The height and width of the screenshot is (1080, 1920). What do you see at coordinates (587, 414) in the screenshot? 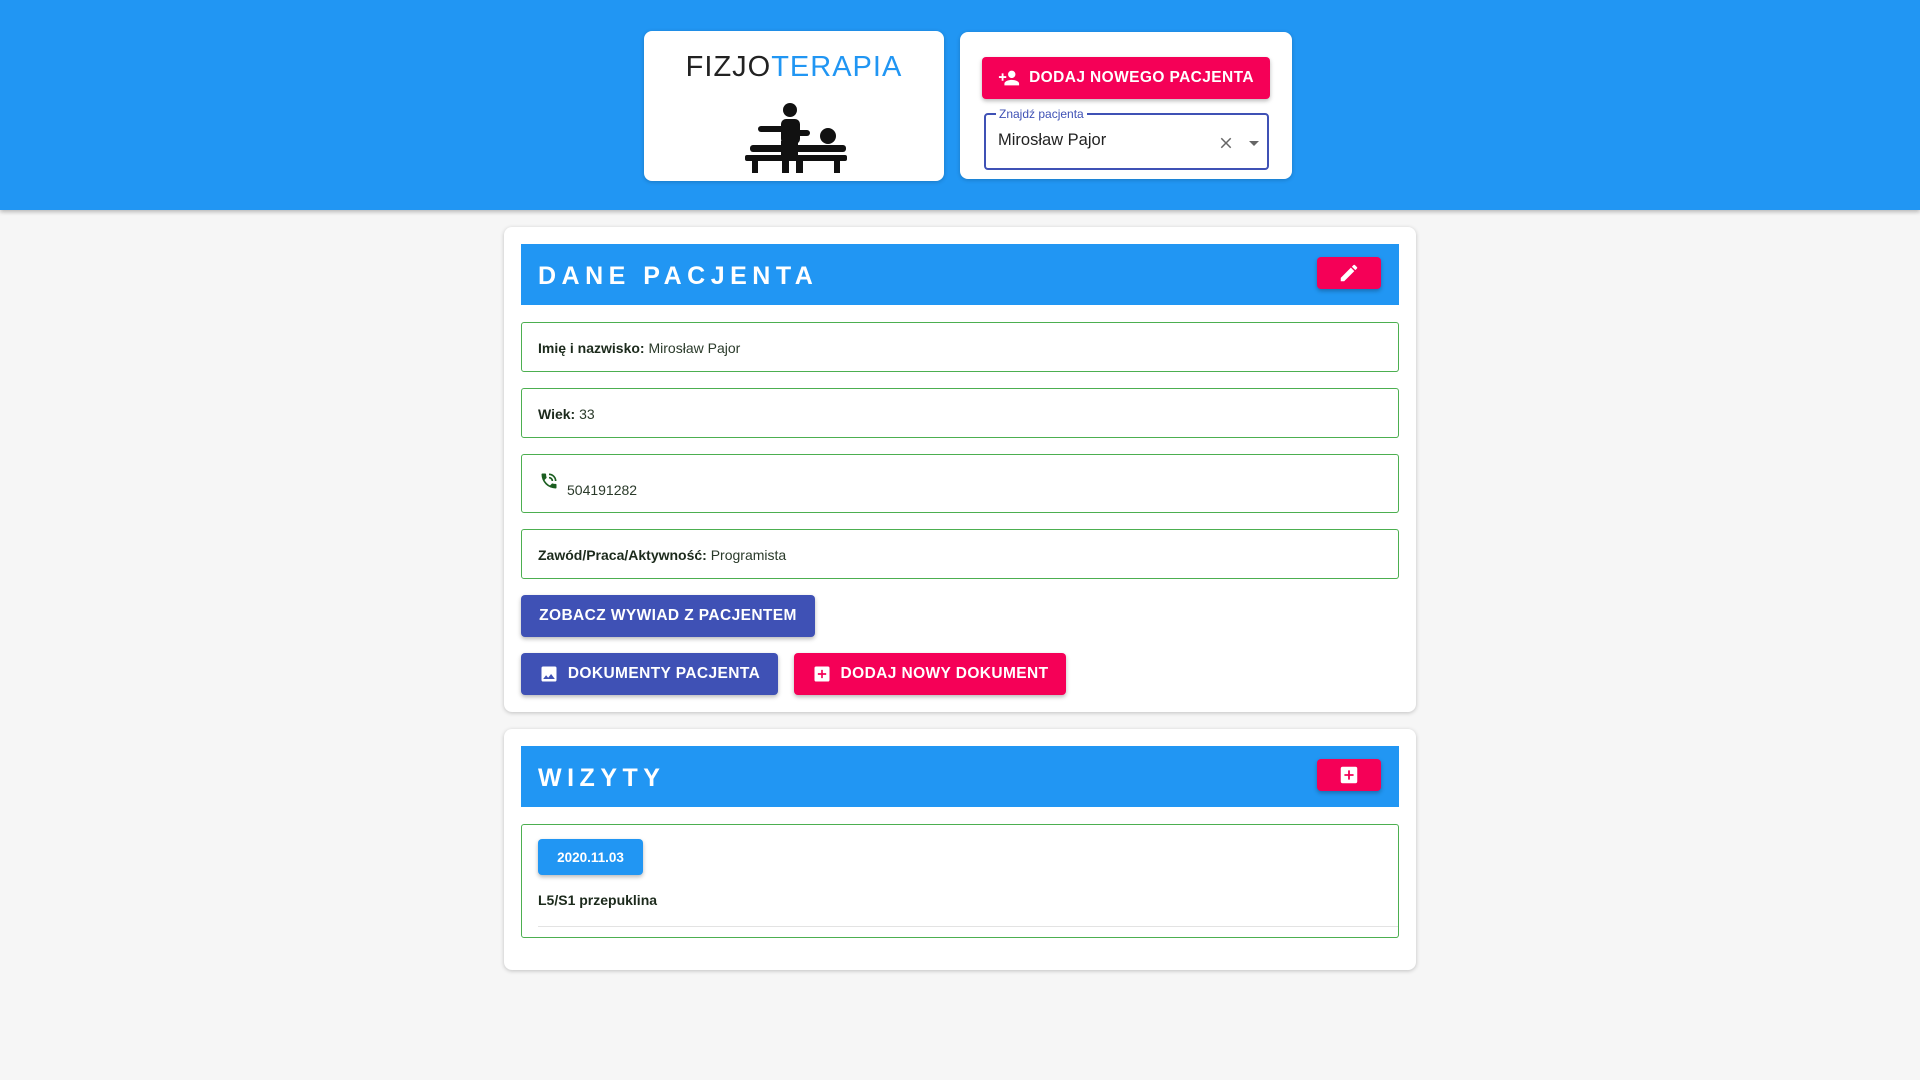
I see `age-value: 33` at bounding box center [587, 414].